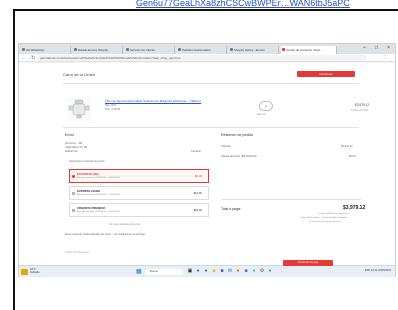 This screenshot has width=398, height=310. I want to click on shipping-address-city: Madrid, ES, so click(71, 151).